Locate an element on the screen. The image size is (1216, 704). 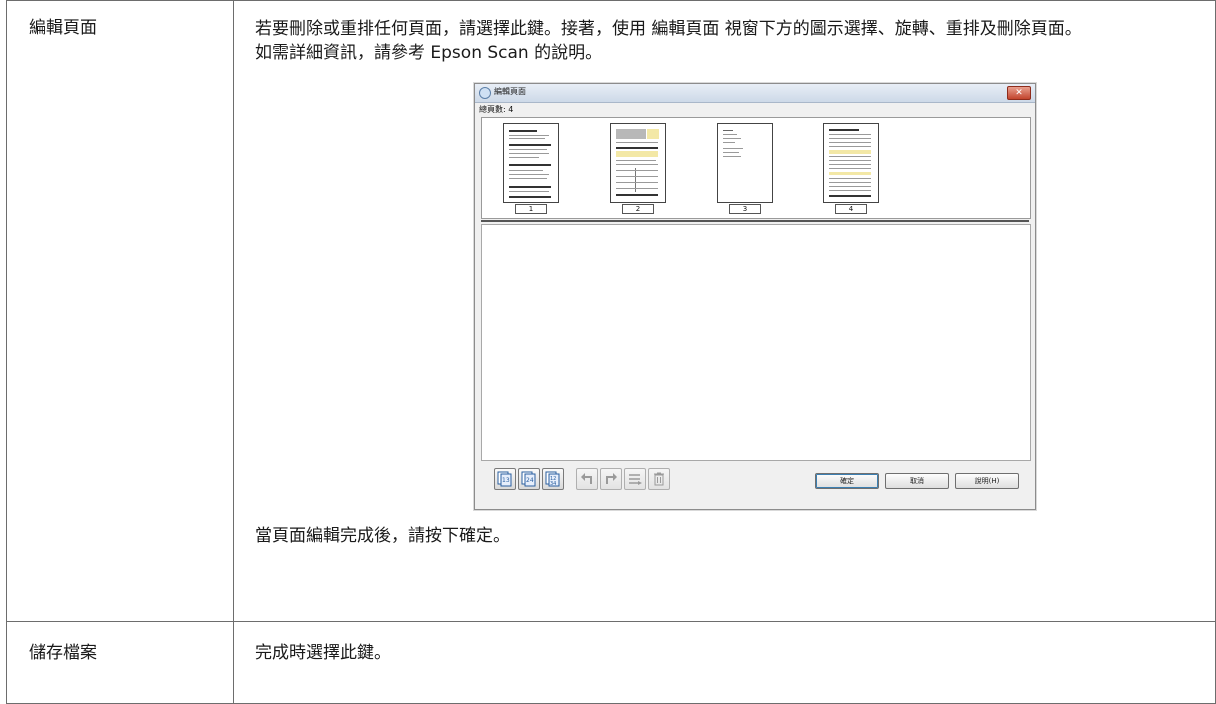
description-cell: 完成時選擇此鍵。 is located at coordinates (724, 662).